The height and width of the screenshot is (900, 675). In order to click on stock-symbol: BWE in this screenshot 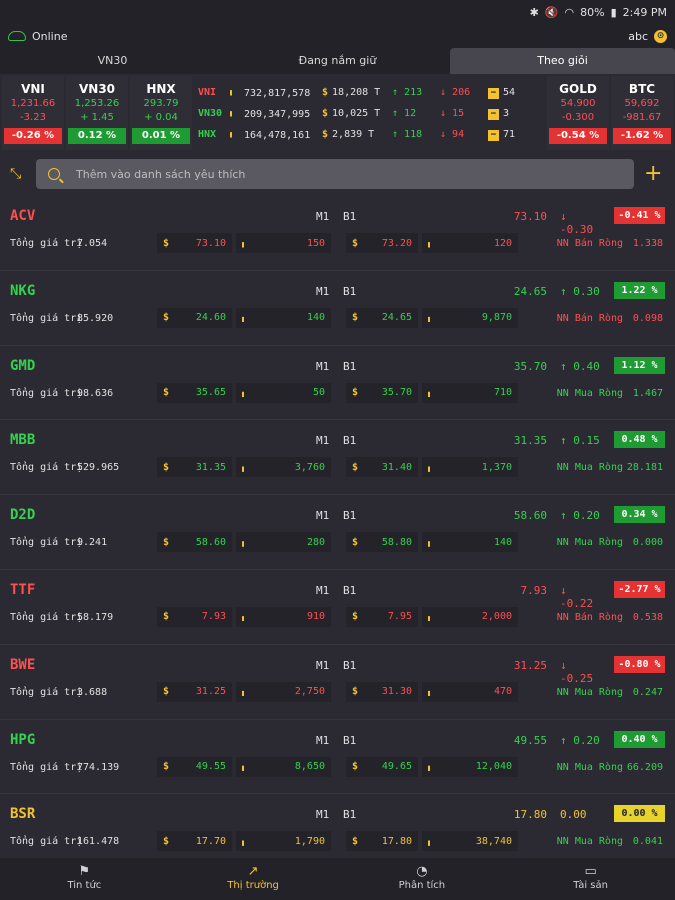, I will do `click(22, 665)`.